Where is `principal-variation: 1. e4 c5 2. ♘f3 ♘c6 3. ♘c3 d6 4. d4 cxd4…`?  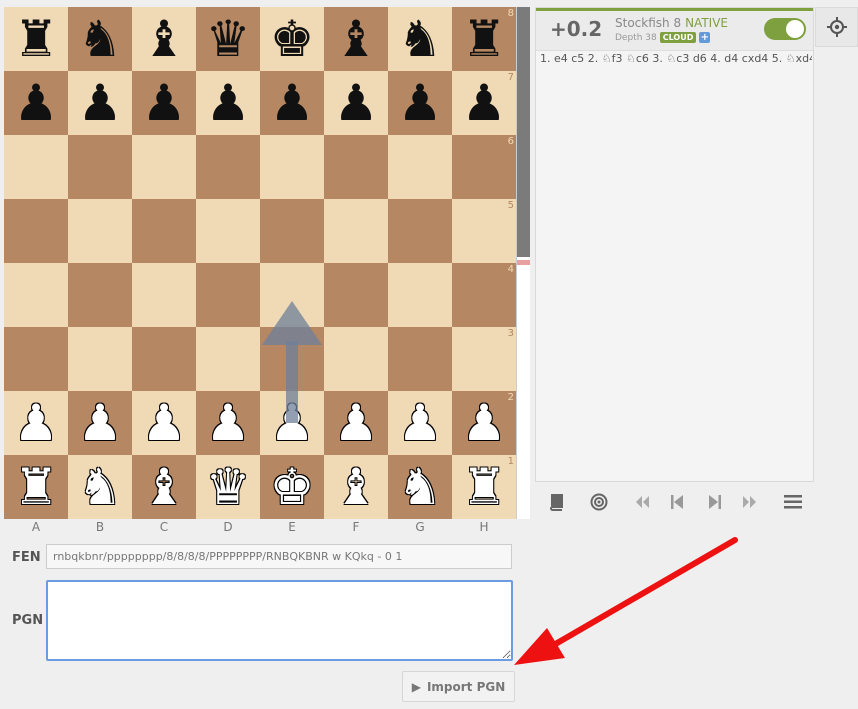 principal-variation: 1. e4 c5 2. ♘f3 ♘c6 3. ♘c3 d6 4. d4 cxd4… is located at coordinates (676, 58).